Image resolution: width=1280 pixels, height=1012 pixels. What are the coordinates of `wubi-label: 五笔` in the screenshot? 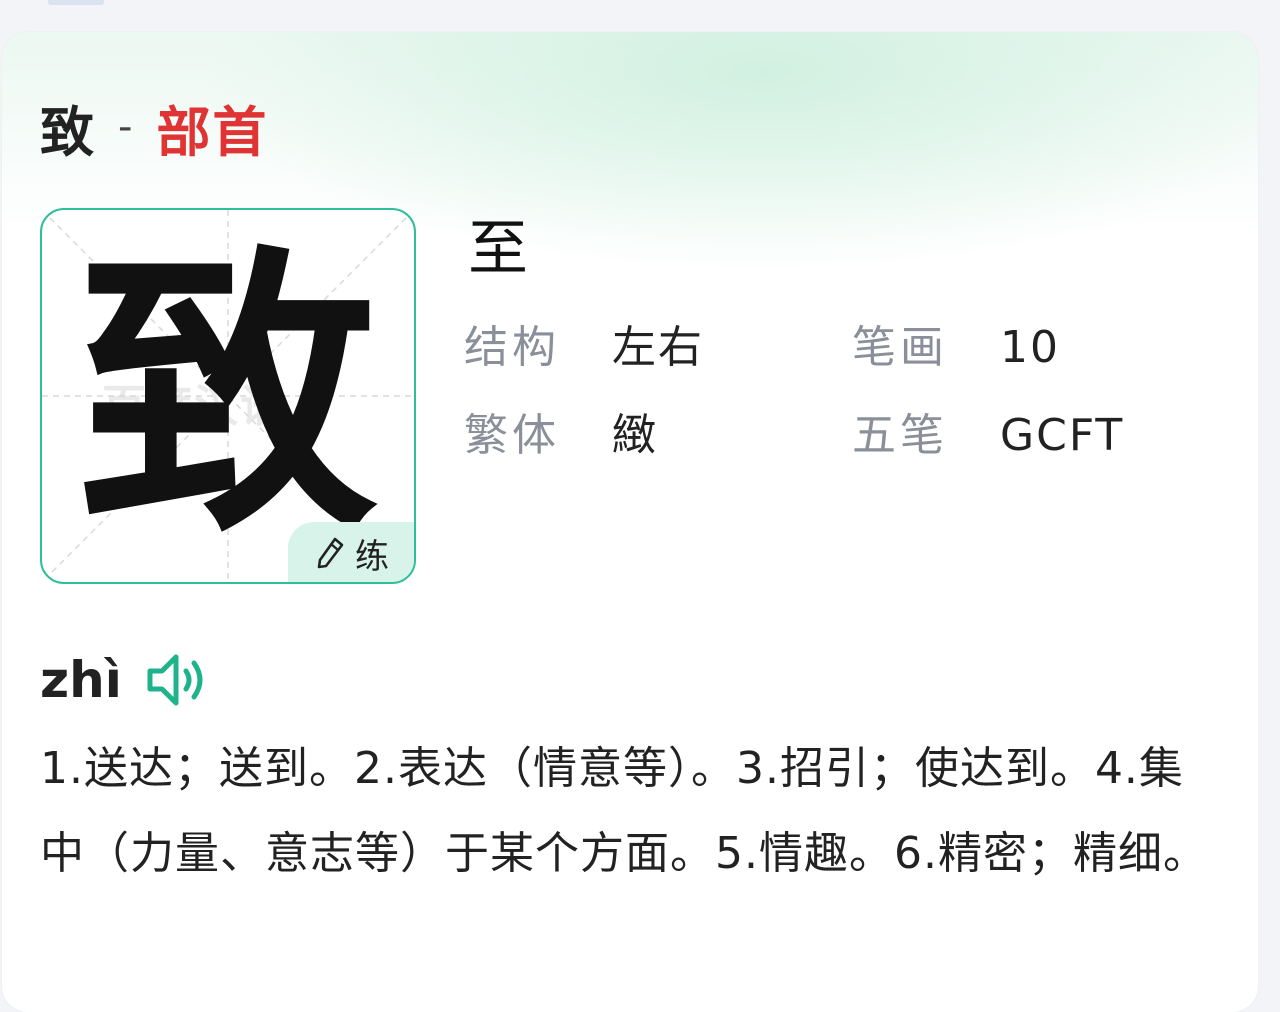 It's located at (900, 435).